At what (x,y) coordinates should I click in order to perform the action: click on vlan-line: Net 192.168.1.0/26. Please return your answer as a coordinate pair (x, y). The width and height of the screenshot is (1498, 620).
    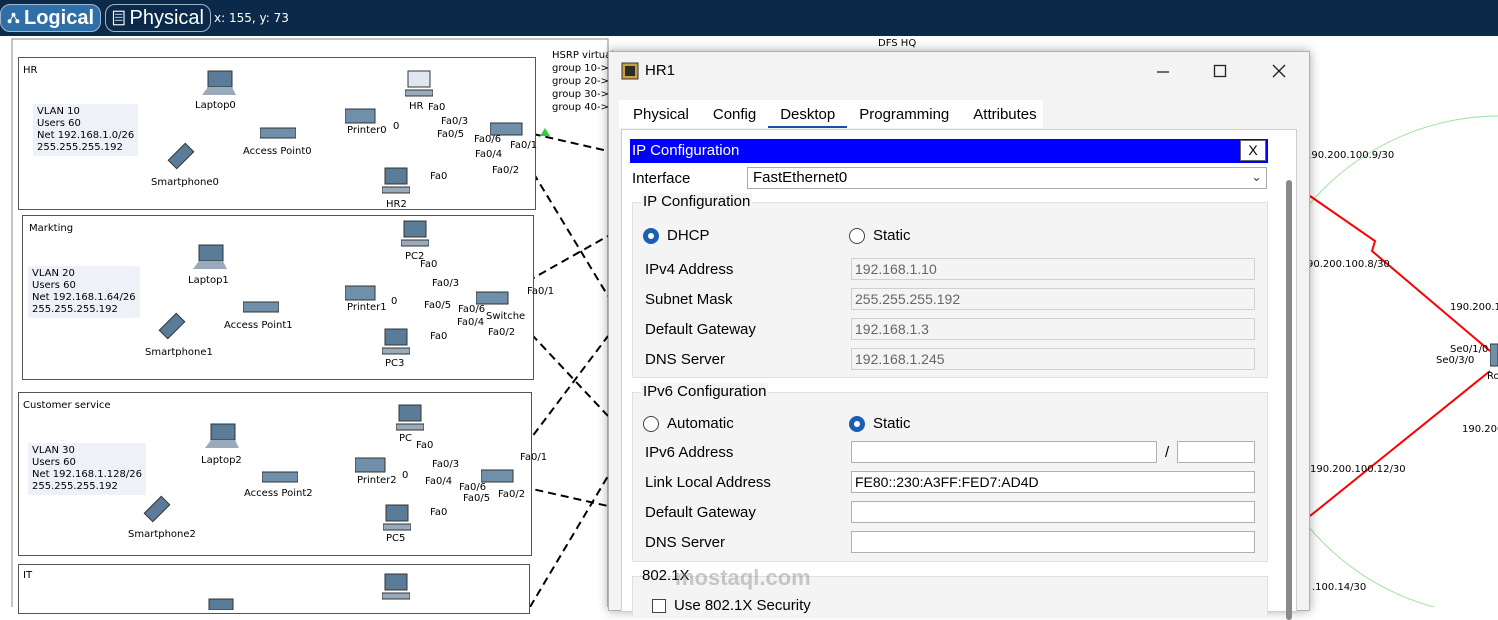
    Looking at the image, I should click on (86, 135).